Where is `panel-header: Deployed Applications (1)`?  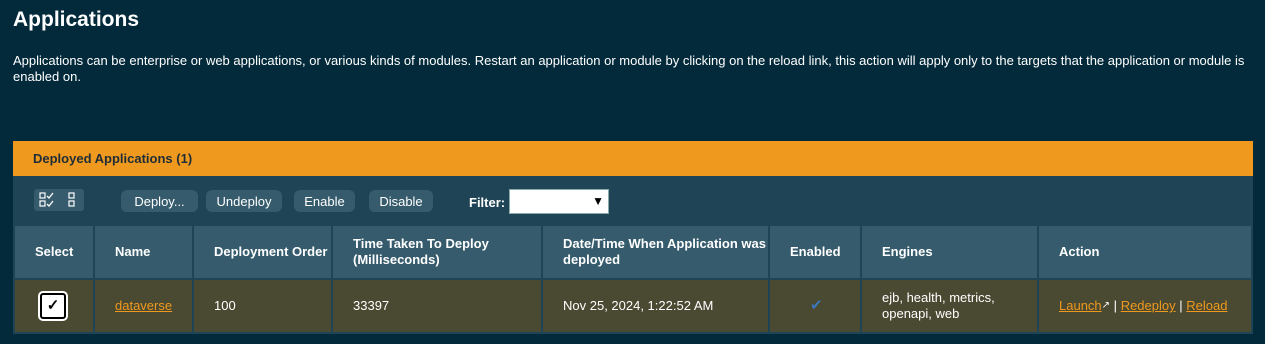
panel-header: Deployed Applications (1) is located at coordinates (633, 159).